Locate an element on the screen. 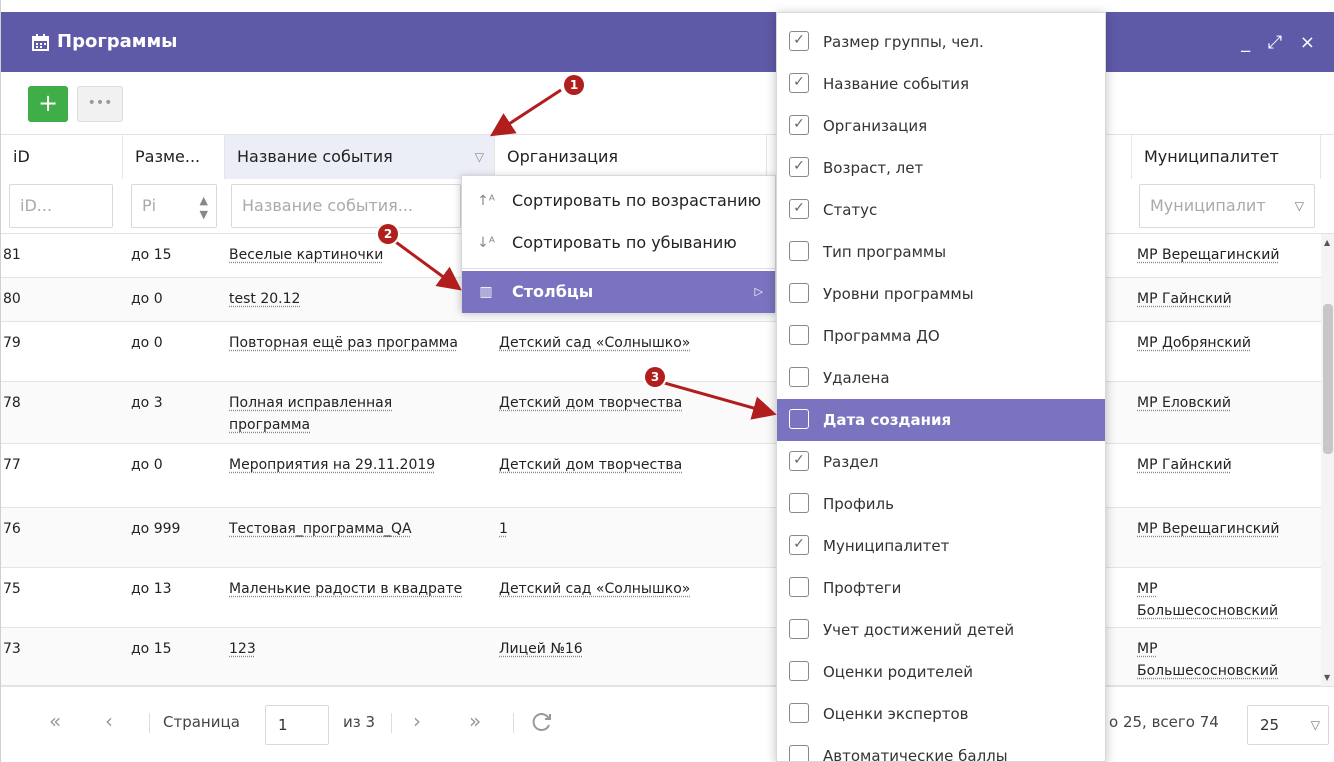 This screenshot has width=1334, height=762. column-toggle-item: Оценки экспертов is located at coordinates (941, 714).